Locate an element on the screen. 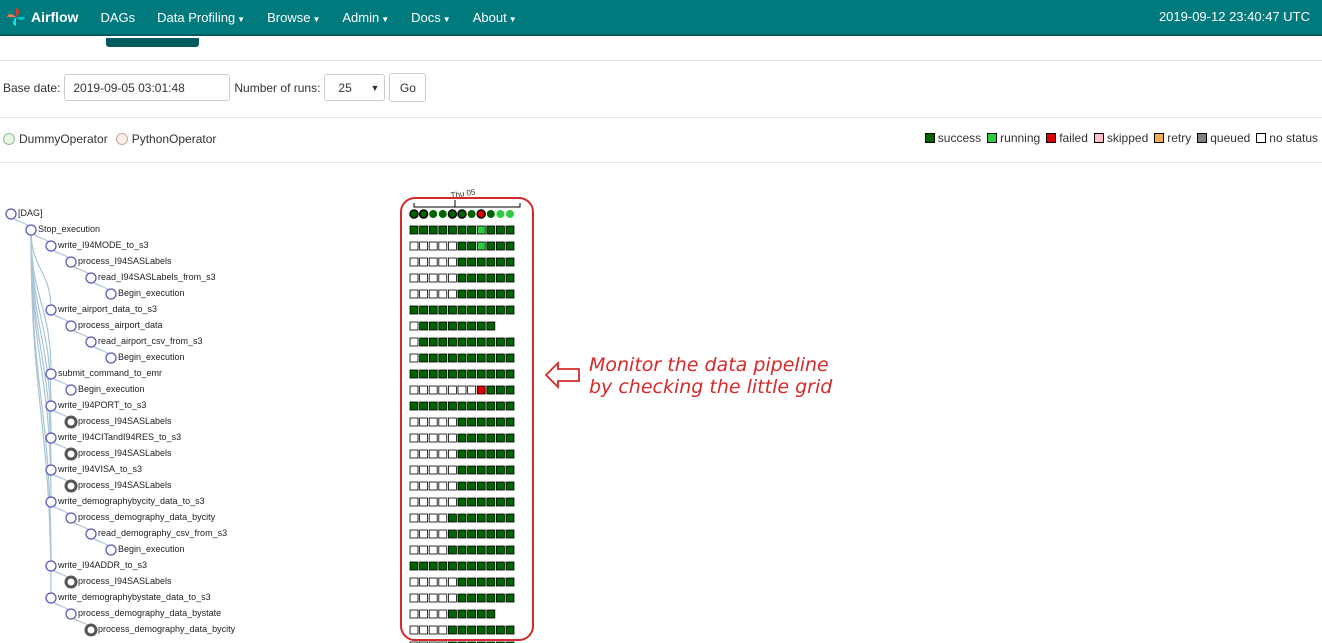 This screenshot has height=643, width=1322. task-label: write_demographybycity_data_to_s3 is located at coordinates (131, 501).